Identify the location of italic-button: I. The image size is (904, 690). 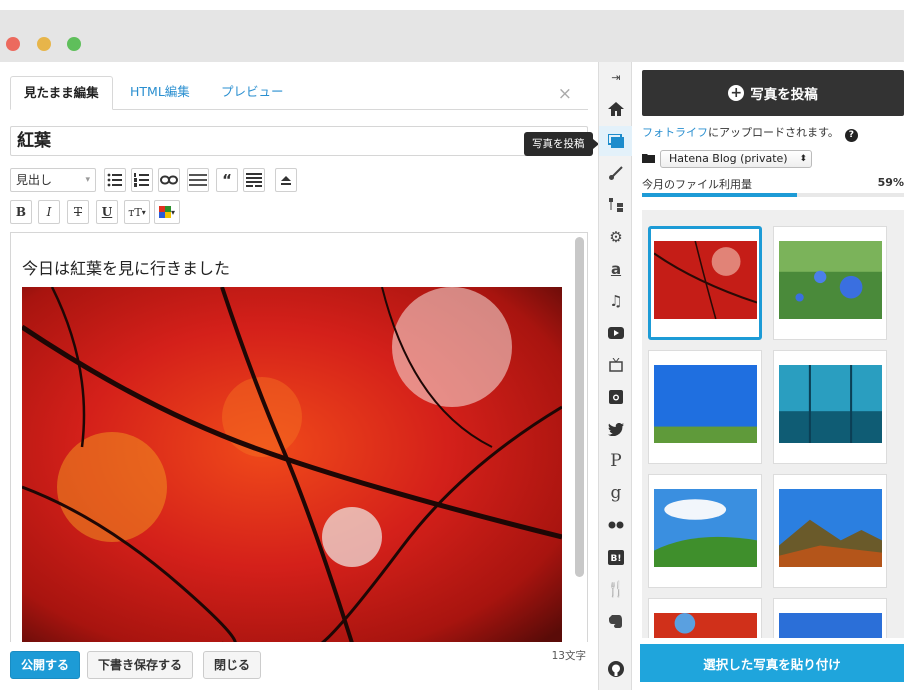
(49, 212).